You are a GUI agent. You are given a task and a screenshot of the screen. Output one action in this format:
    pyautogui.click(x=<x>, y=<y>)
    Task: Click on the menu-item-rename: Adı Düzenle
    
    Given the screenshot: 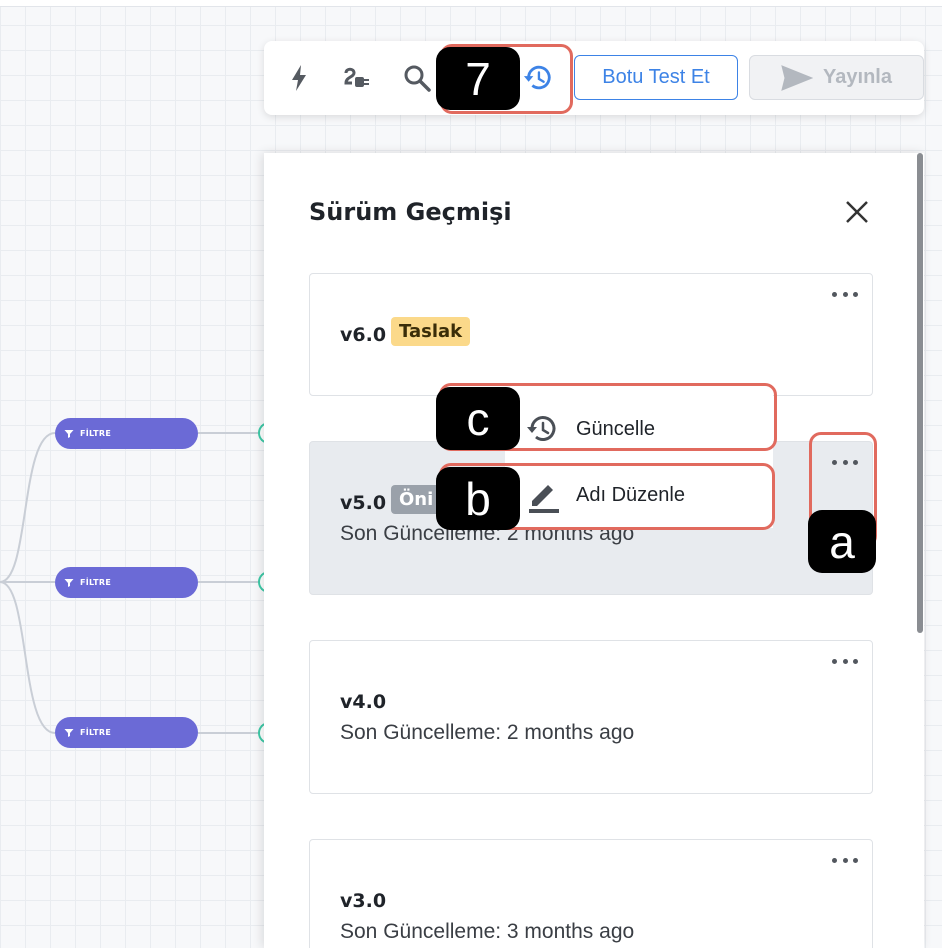 What is the action you would take?
    pyautogui.click(x=645, y=495)
    